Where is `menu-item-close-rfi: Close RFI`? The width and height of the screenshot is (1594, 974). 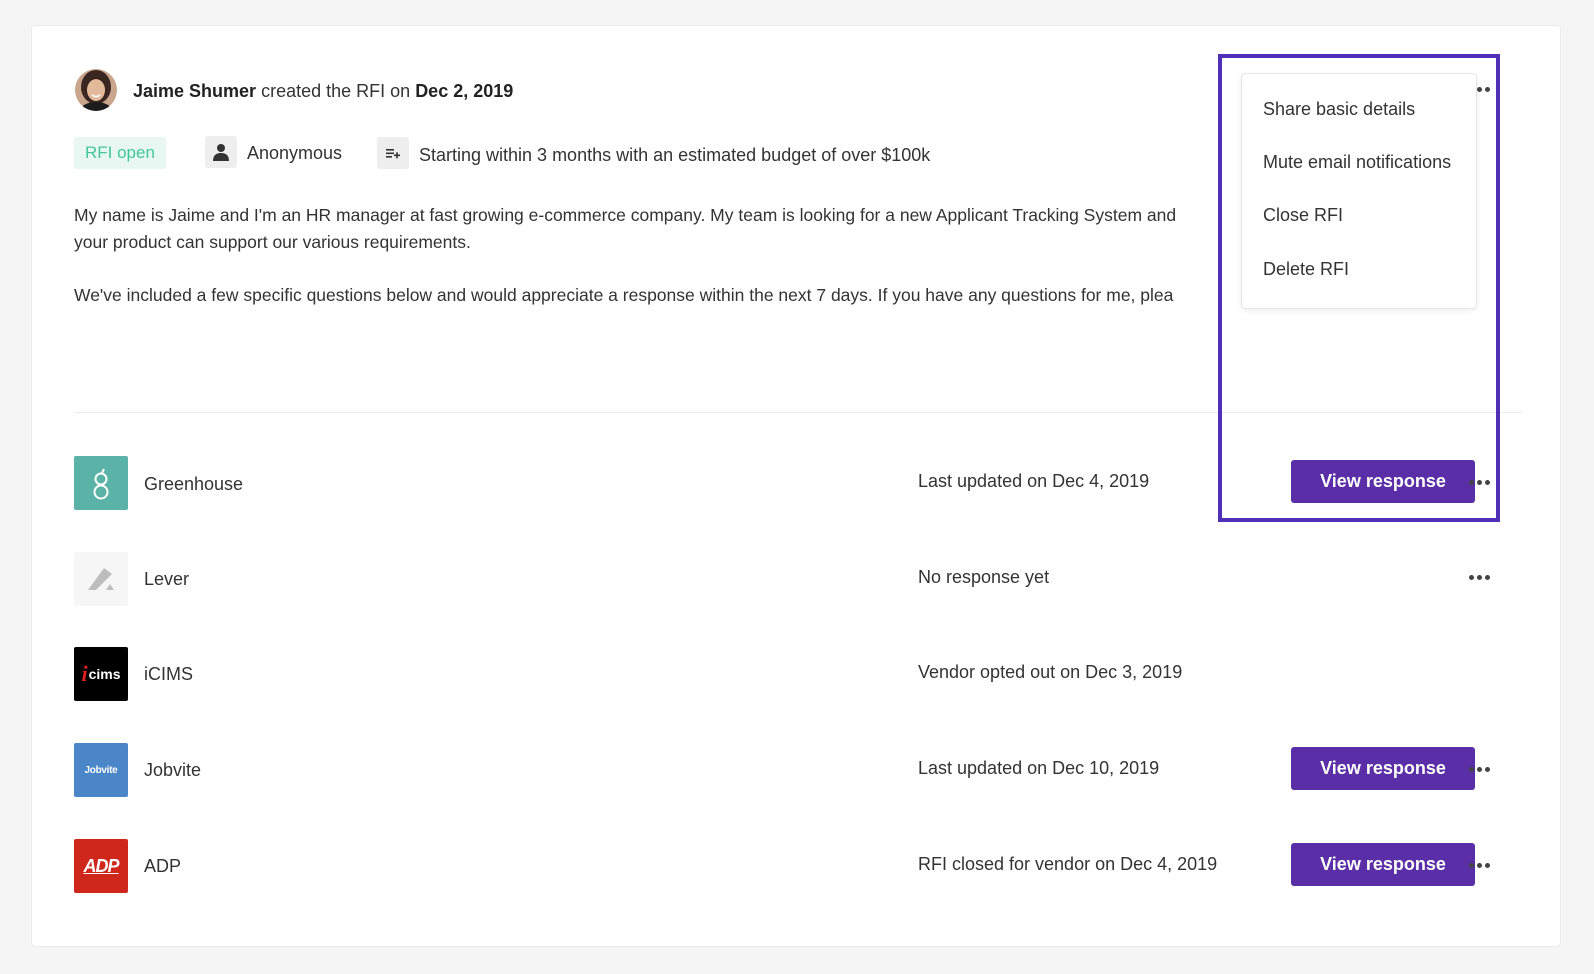
menu-item-close-rfi: Close RFI is located at coordinates (1303, 215).